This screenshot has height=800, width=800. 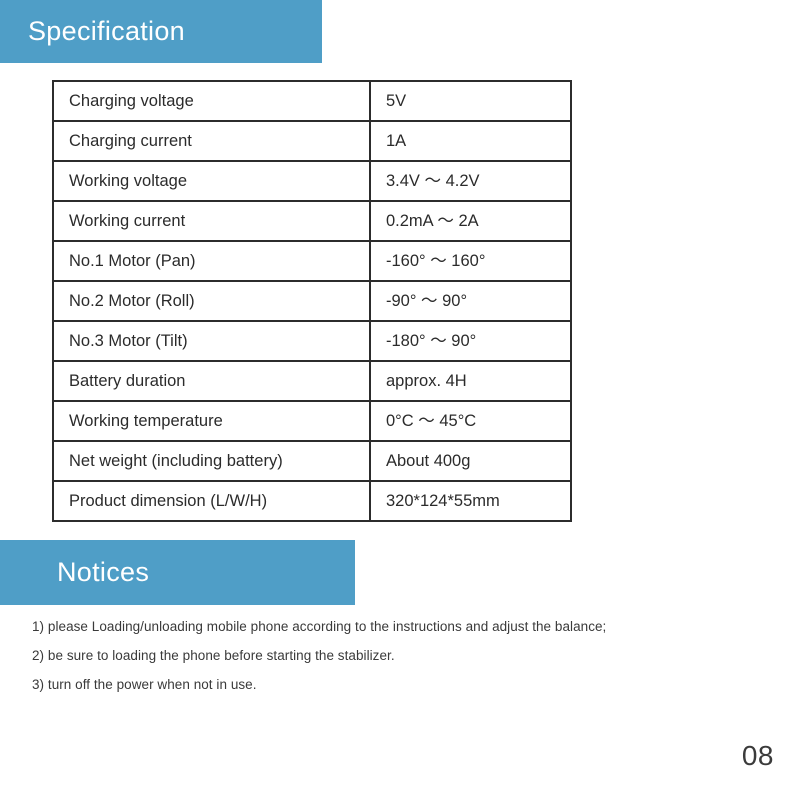 What do you see at coordinates (106, 31) in the screenshot?
I see `specification-heading: Specification` at bounding box center [106, 31].